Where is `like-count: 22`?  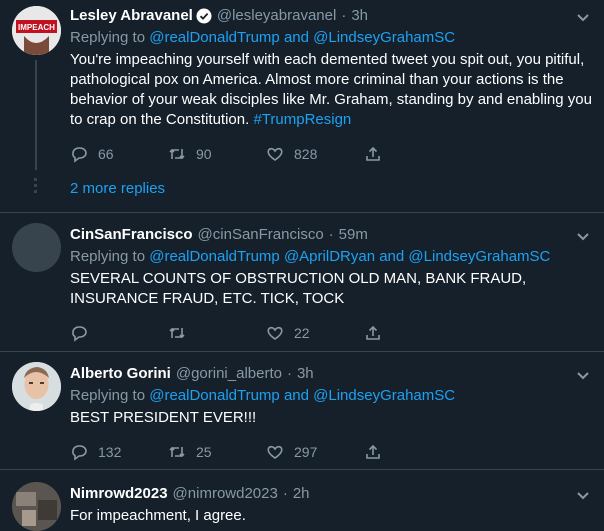
like-count: 22 is located at coordinates (302, 333).